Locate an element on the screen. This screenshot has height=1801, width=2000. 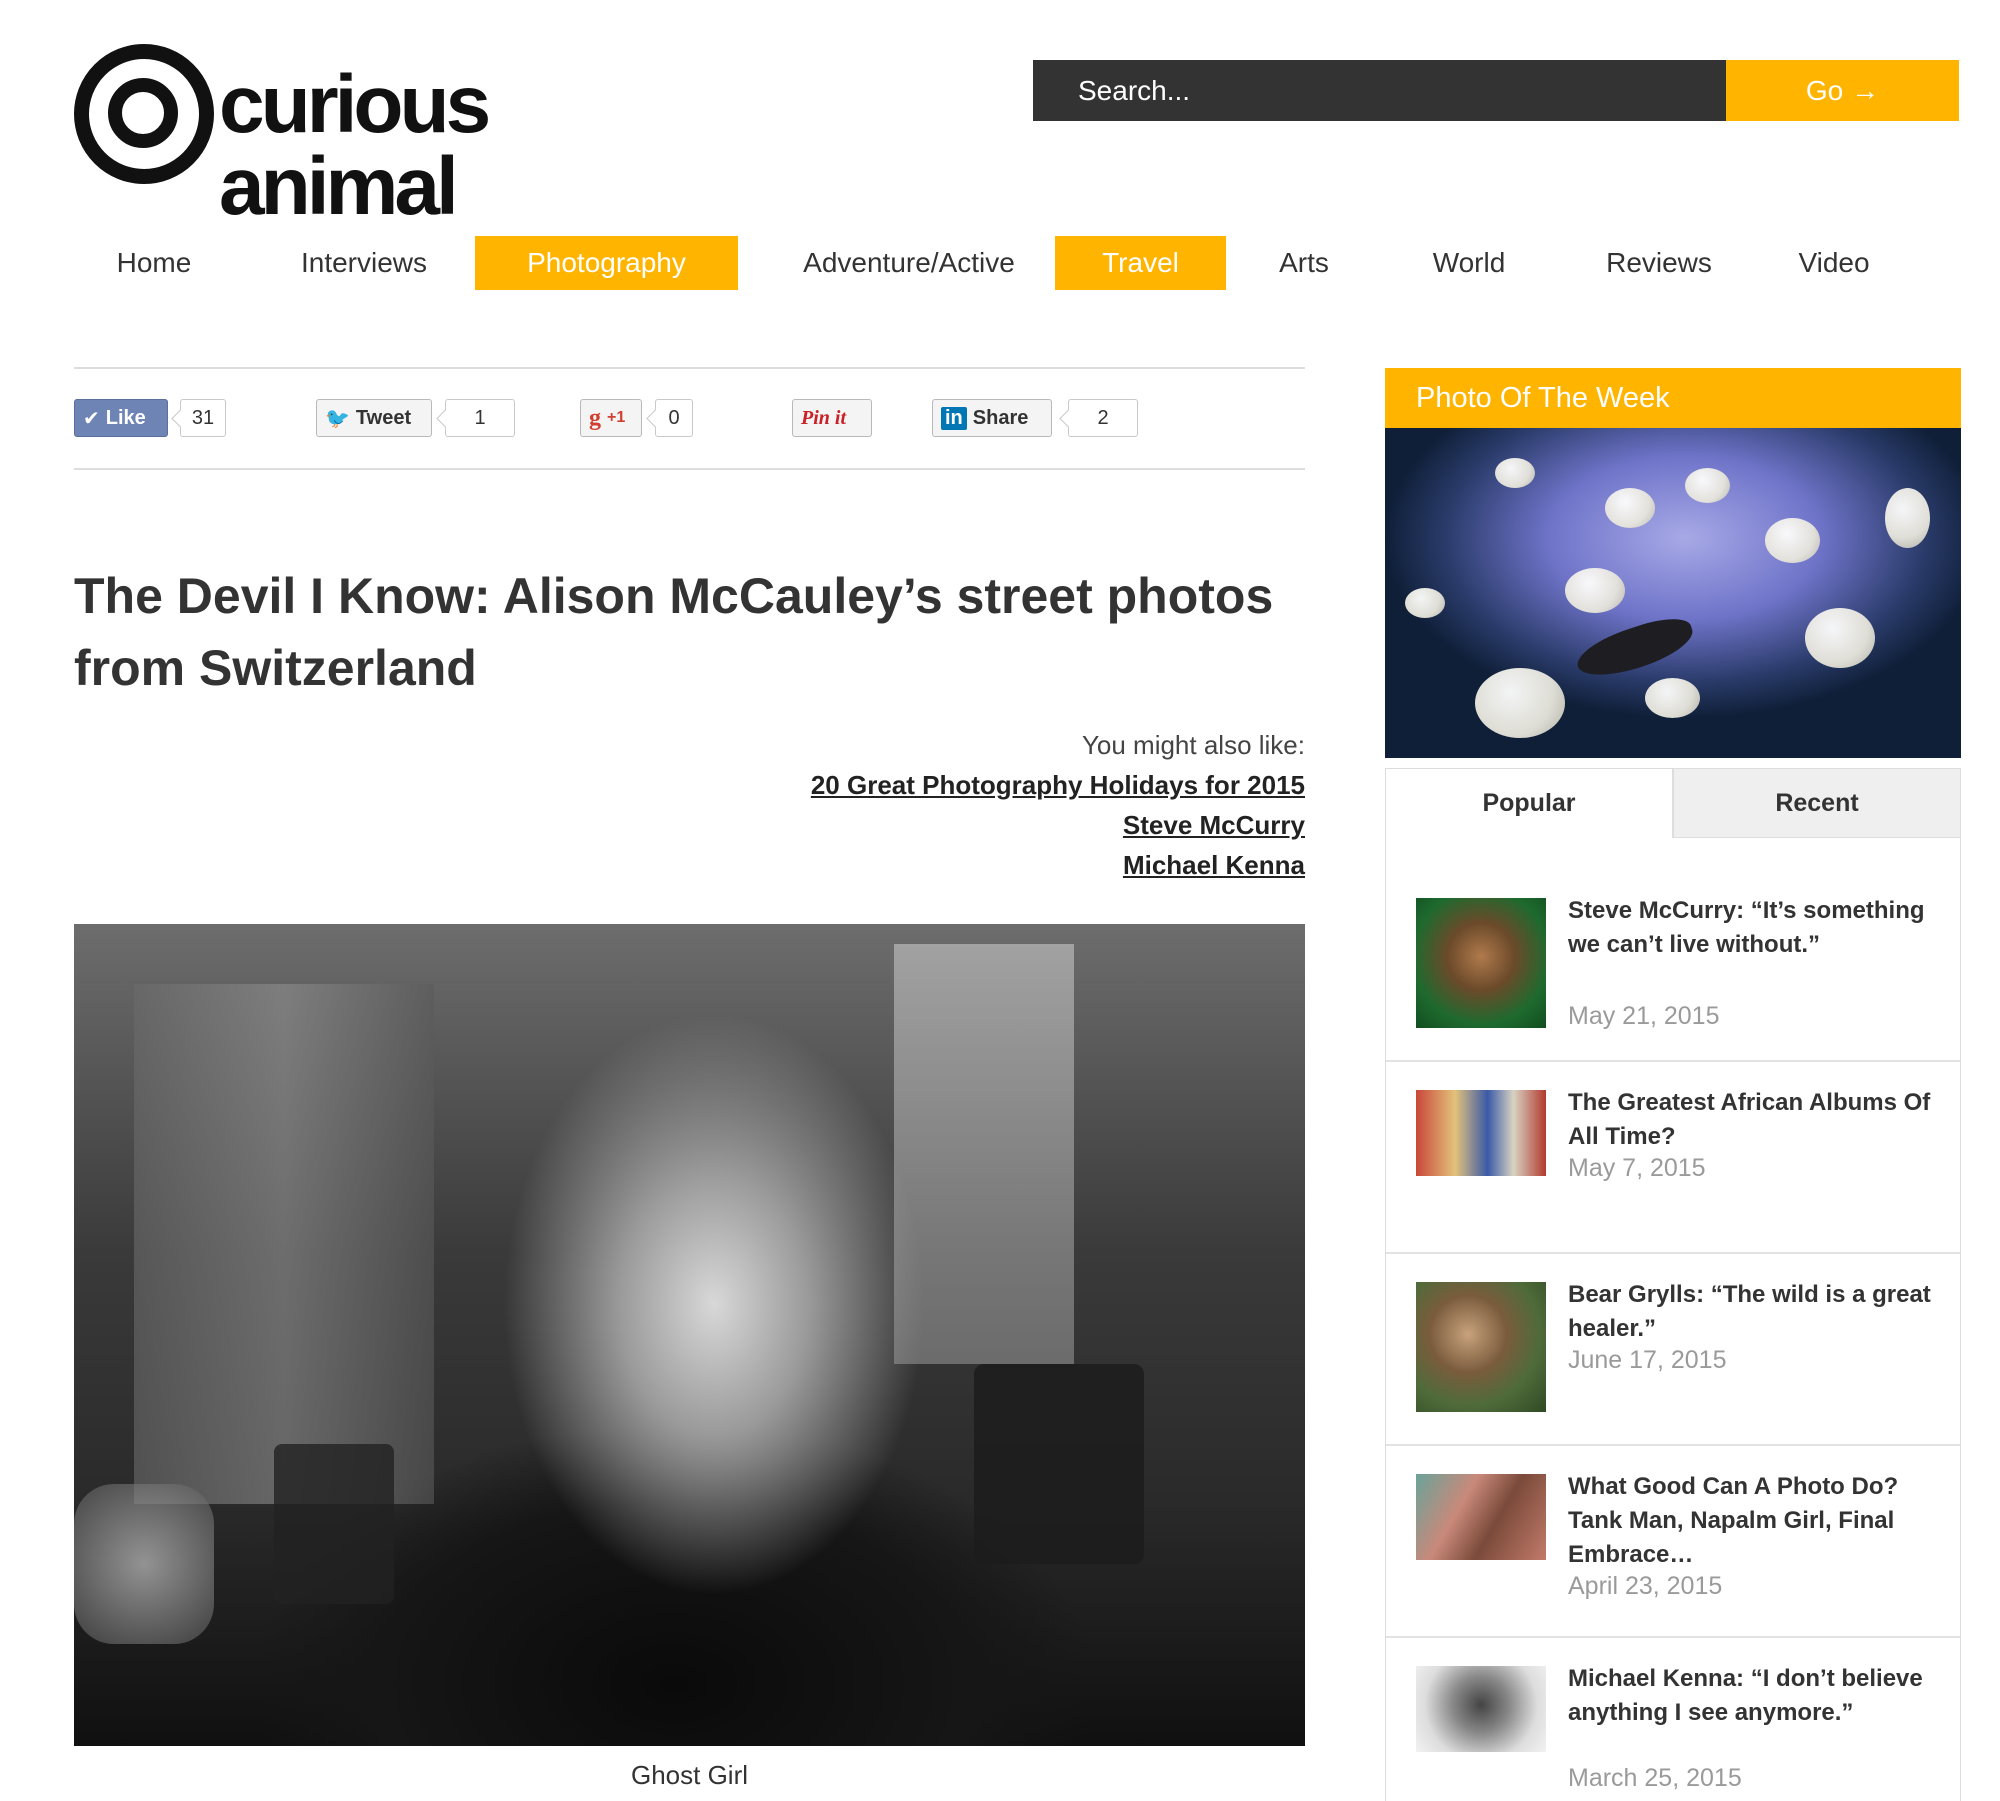
list-item-date: April 23, 2015 is located at coordinates (1645, 1586).